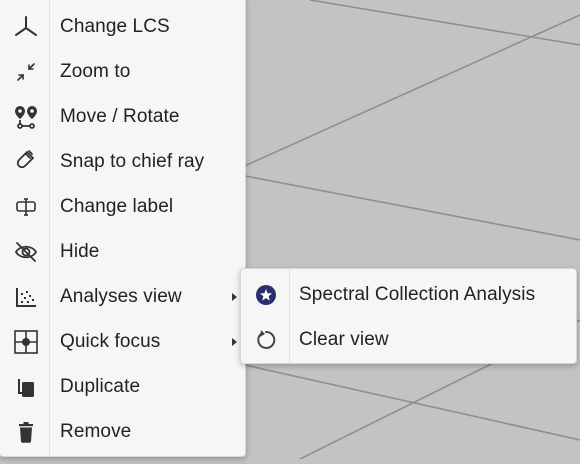 This screenshot has height=464, width=580. Describe the element at coordinates (26, 252) in the screenshot. I see `eye-off-icon` at that location.